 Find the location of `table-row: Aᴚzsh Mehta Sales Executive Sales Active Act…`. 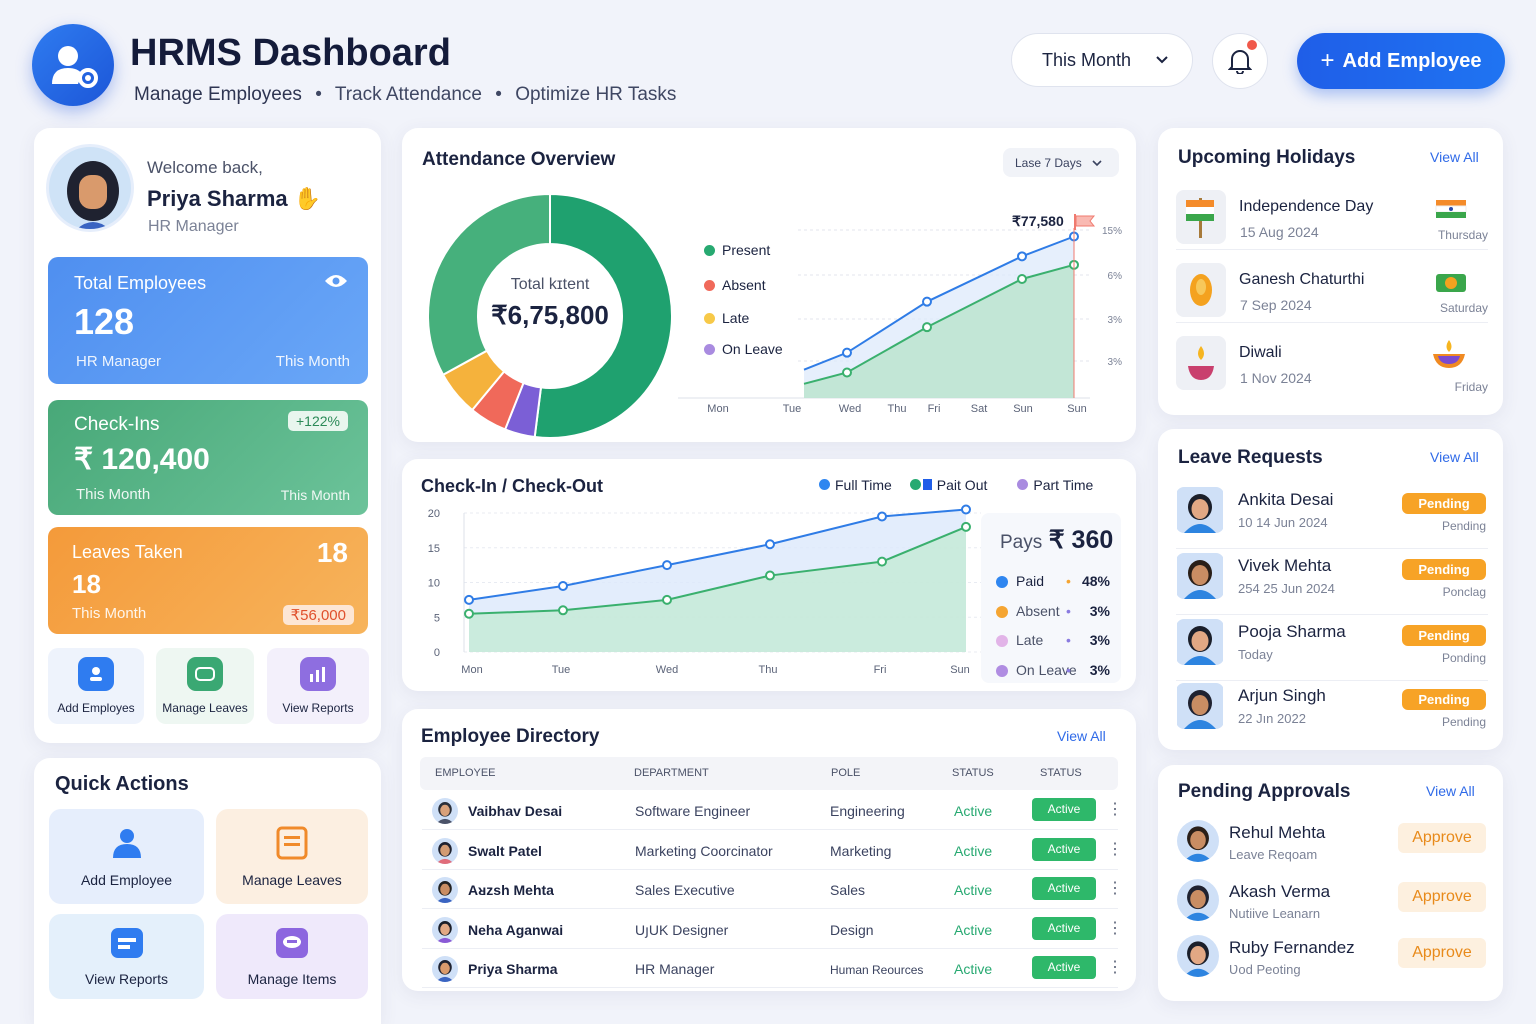

table-row: Aᴚzsh Mehta Sales Executive Sales Active Act… is located at coordinates (772, 889).